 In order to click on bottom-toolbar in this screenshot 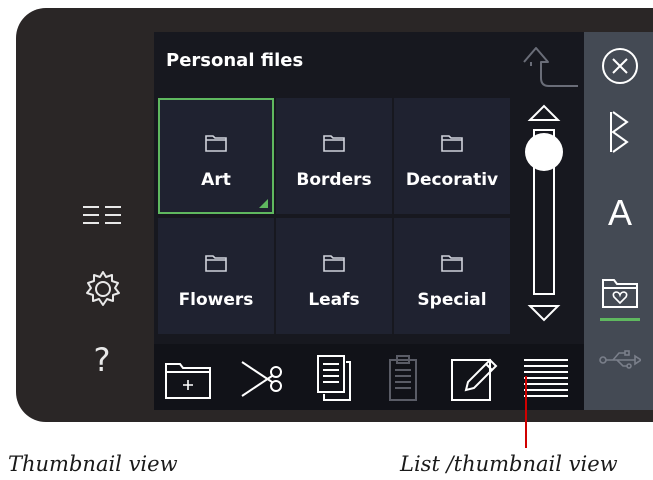, I will do `click(370, 377)`.